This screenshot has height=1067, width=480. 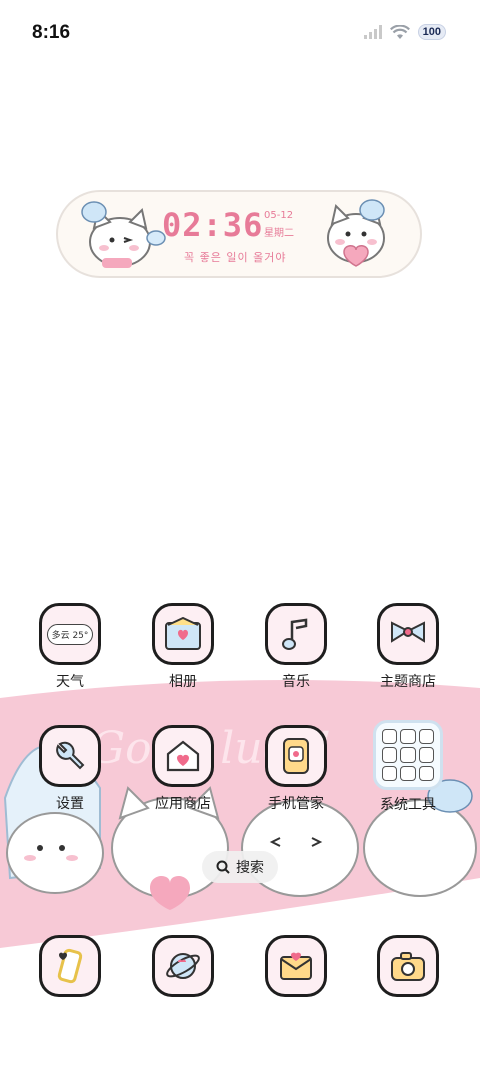 I want to click on gallery-icon, so click(x=183, y=634).